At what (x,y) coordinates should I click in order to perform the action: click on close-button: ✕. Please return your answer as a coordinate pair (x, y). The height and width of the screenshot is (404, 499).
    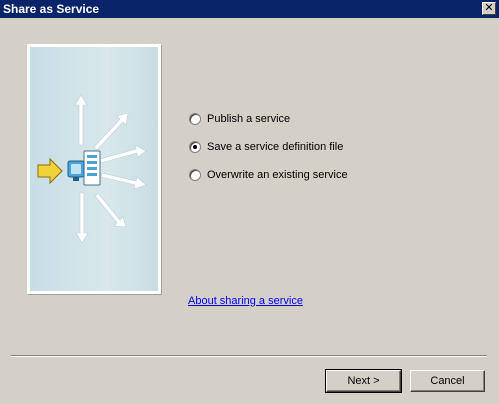
    Looking at the image, I should click on (489, 8).